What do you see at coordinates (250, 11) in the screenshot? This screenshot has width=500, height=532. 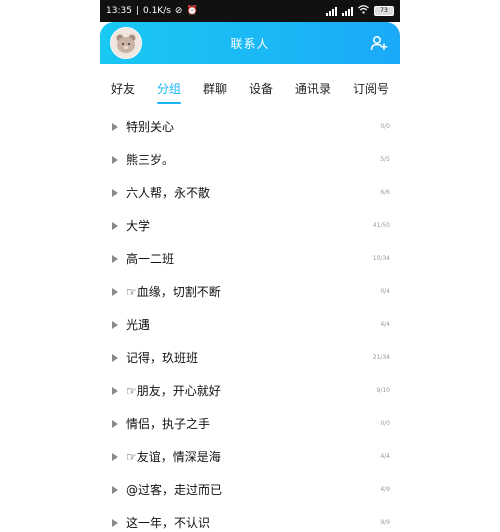 I see `status-bar: 13:35 | 0.1K/s ⊘ ⏰ 73` at bounding box center [250, 11].